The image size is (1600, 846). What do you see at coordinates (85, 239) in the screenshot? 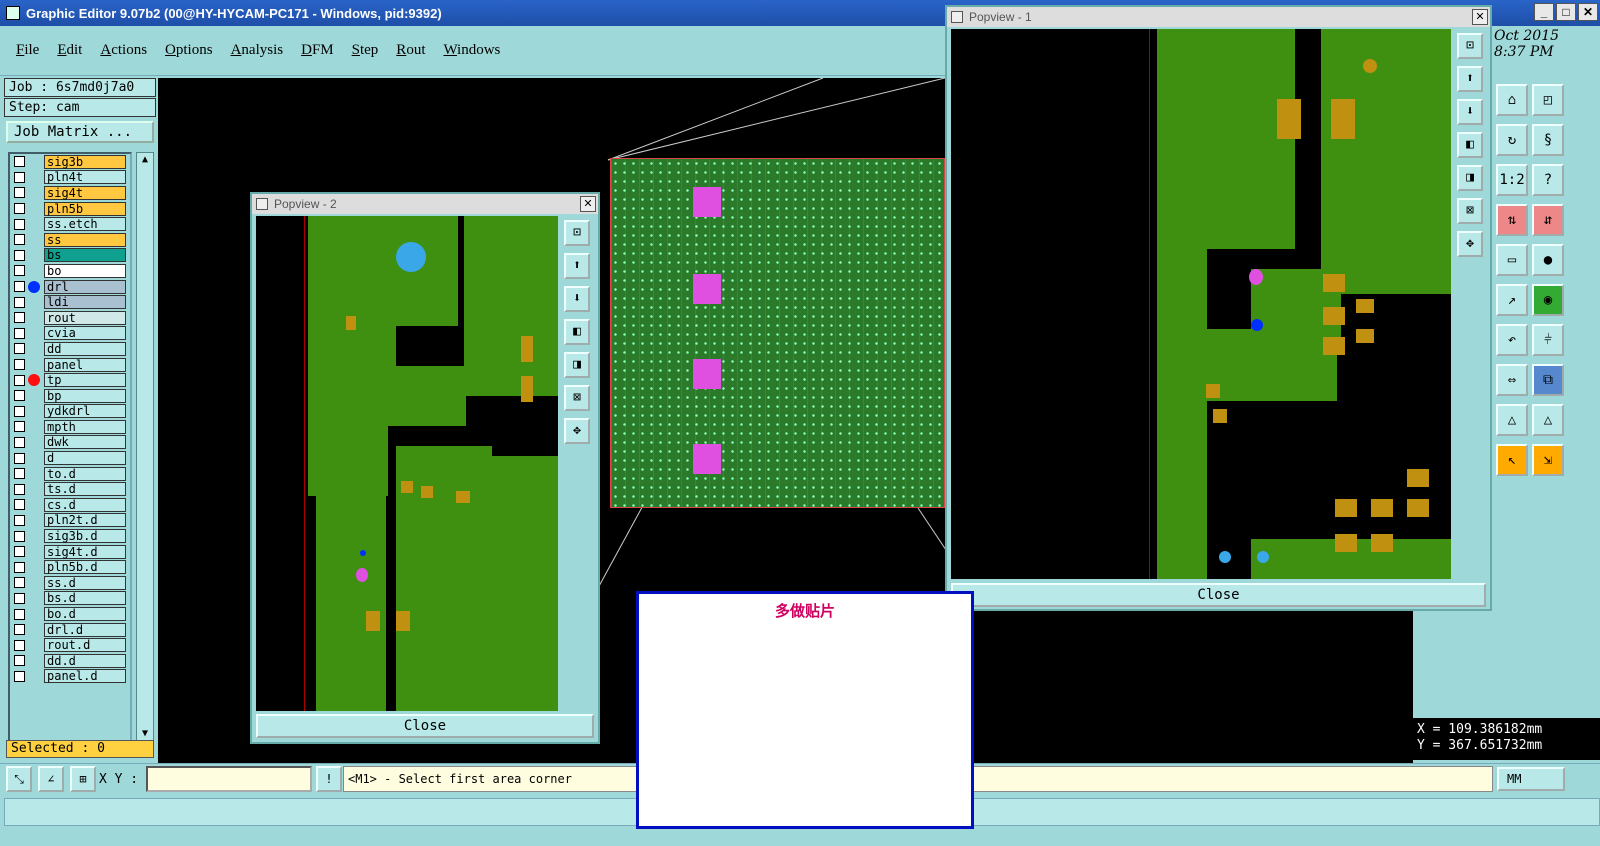
I see `layer-name: ss` at bounding box center [85, 239].